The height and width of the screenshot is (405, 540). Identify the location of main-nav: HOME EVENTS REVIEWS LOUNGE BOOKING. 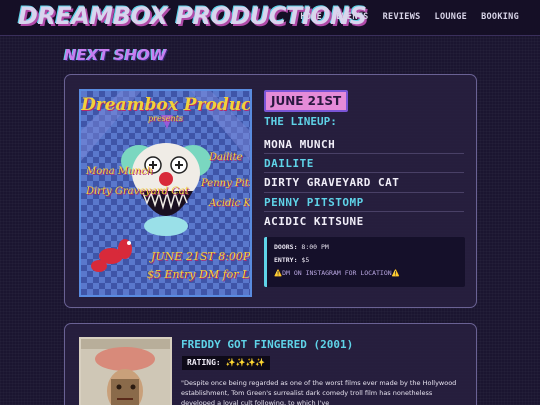
(409, 17).